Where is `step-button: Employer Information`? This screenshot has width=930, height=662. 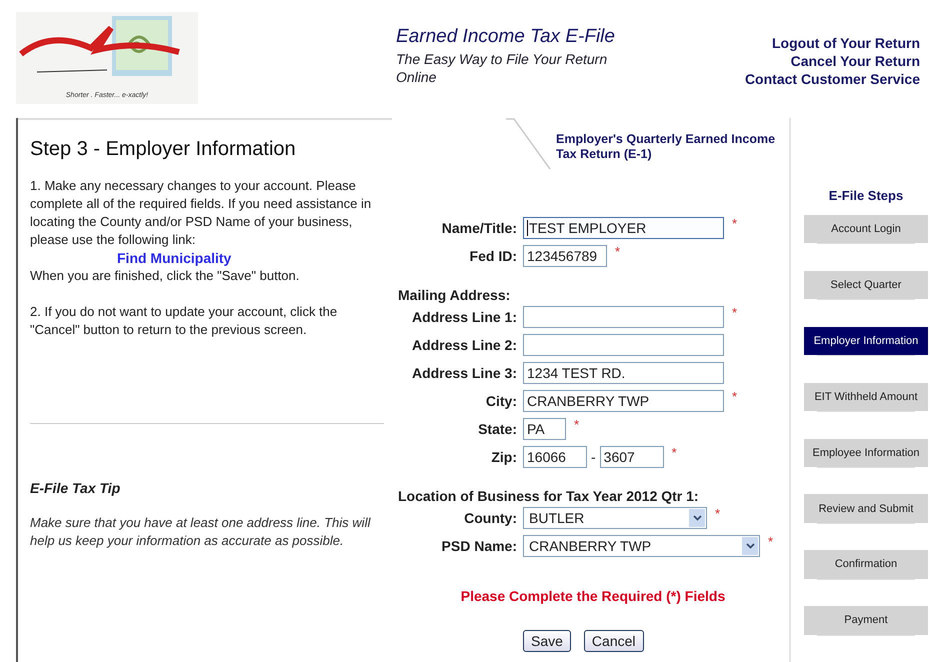
step-button: Employer Information is located at coordinates (866, 341).